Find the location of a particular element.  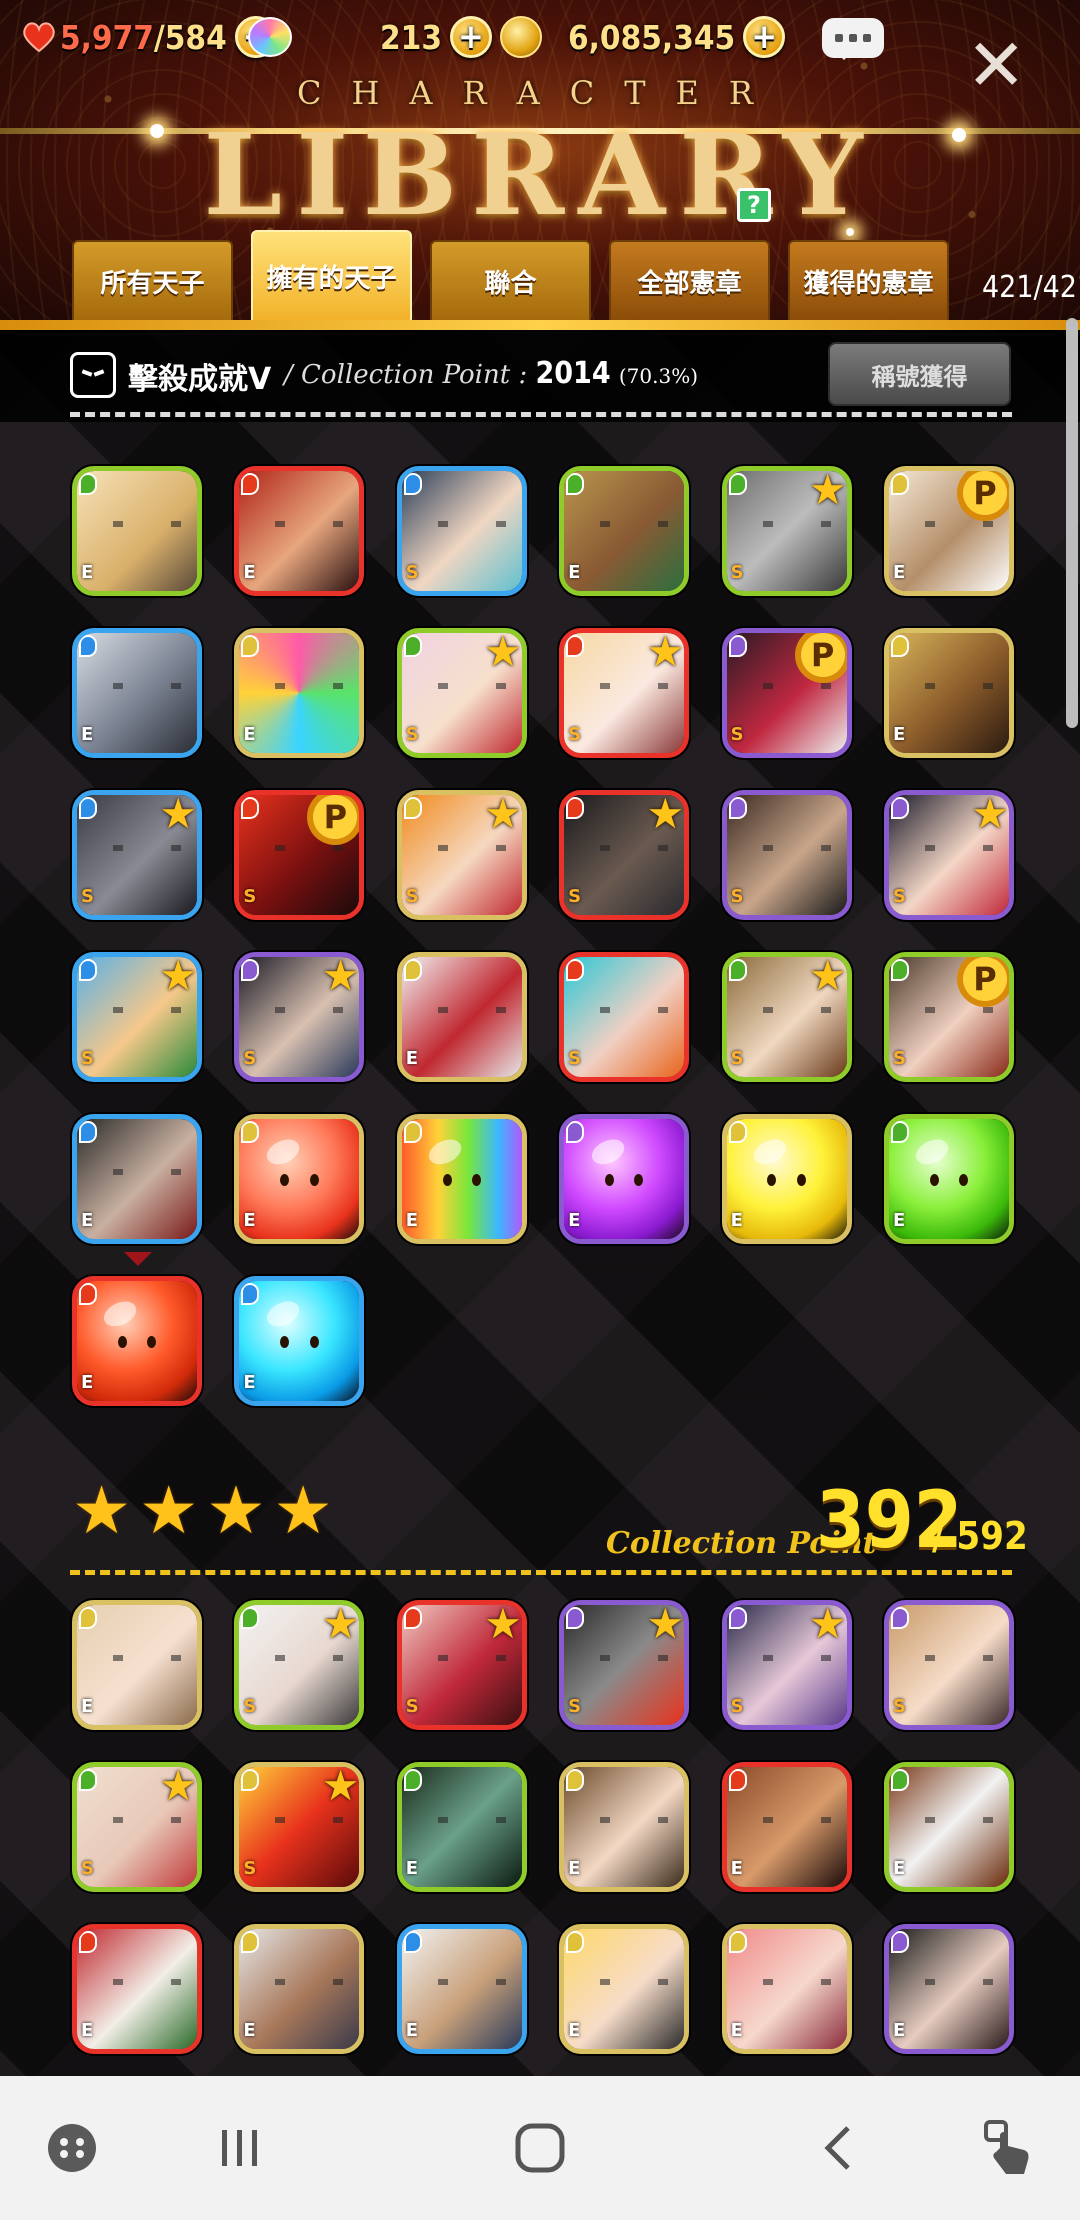

tab-all-characters: 所有天子 is located at coordinates (152, 281).